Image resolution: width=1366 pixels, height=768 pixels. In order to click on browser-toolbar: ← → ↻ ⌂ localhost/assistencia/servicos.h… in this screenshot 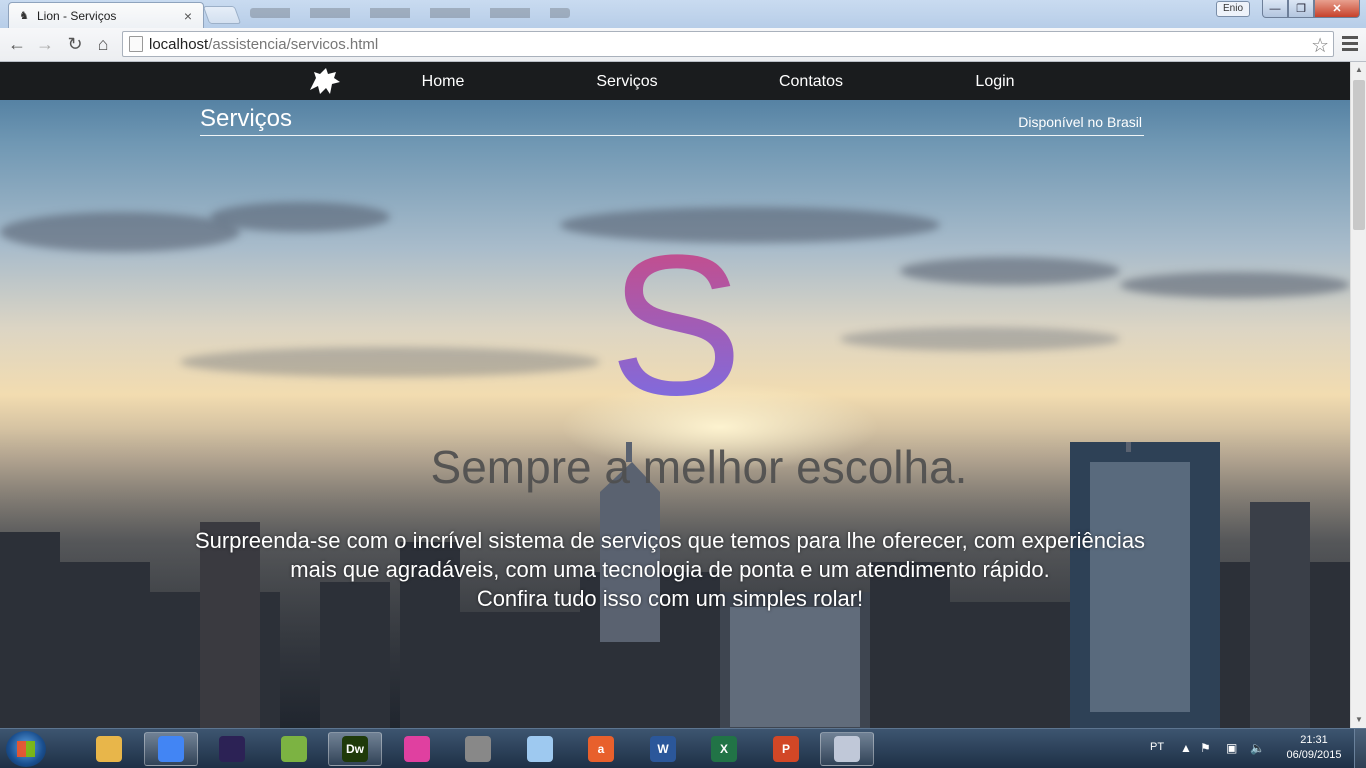, I will do `click(683, 45)`.